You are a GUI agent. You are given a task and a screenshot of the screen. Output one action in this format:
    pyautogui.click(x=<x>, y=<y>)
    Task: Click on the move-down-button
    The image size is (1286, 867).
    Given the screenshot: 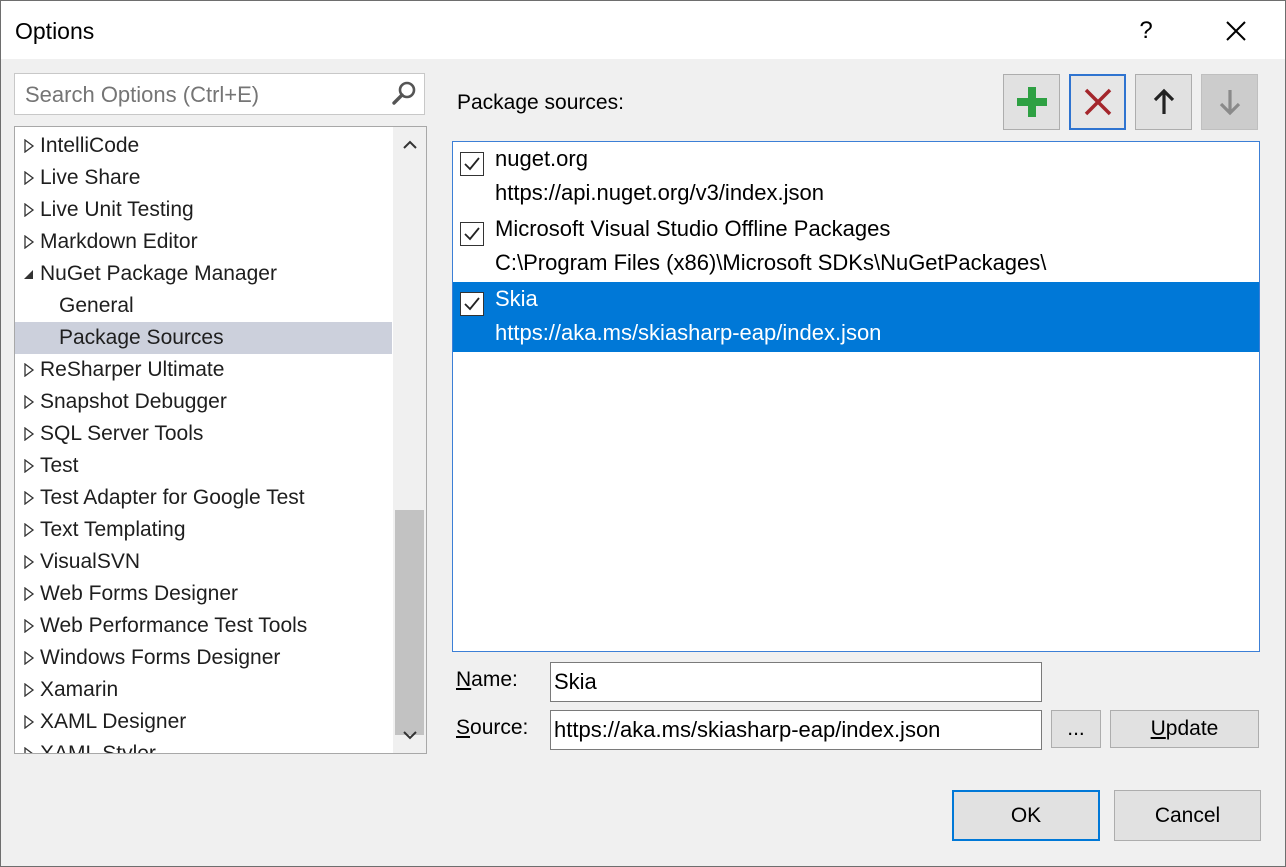 What is the action you would take?
    pyautogui.click(x=1229, y=102)
    